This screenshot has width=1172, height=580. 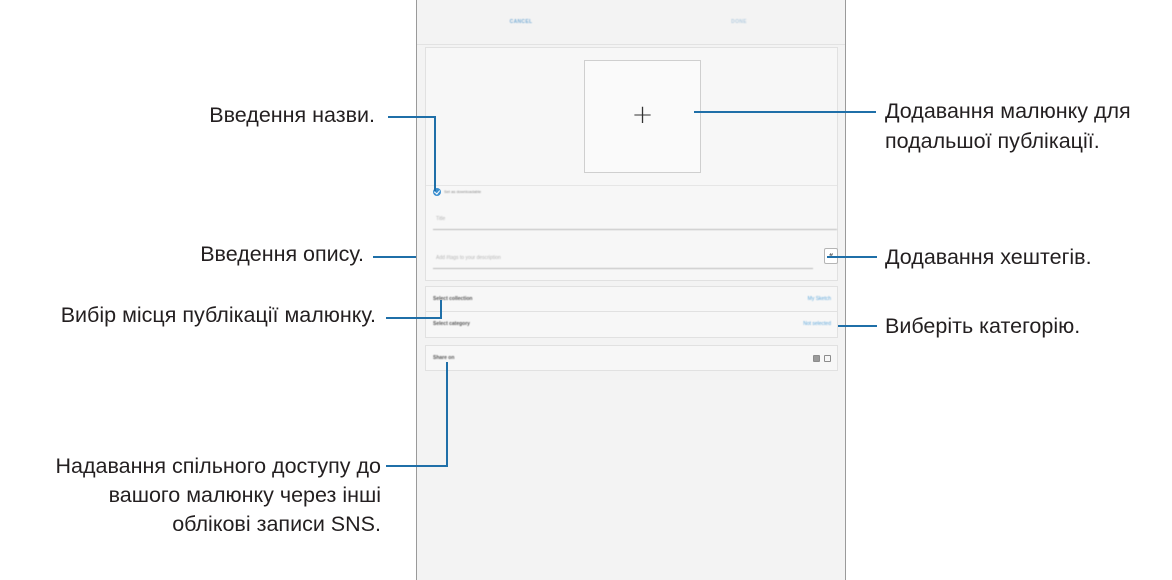 I want to click on twitter-icon, so click(x=827, y=358).